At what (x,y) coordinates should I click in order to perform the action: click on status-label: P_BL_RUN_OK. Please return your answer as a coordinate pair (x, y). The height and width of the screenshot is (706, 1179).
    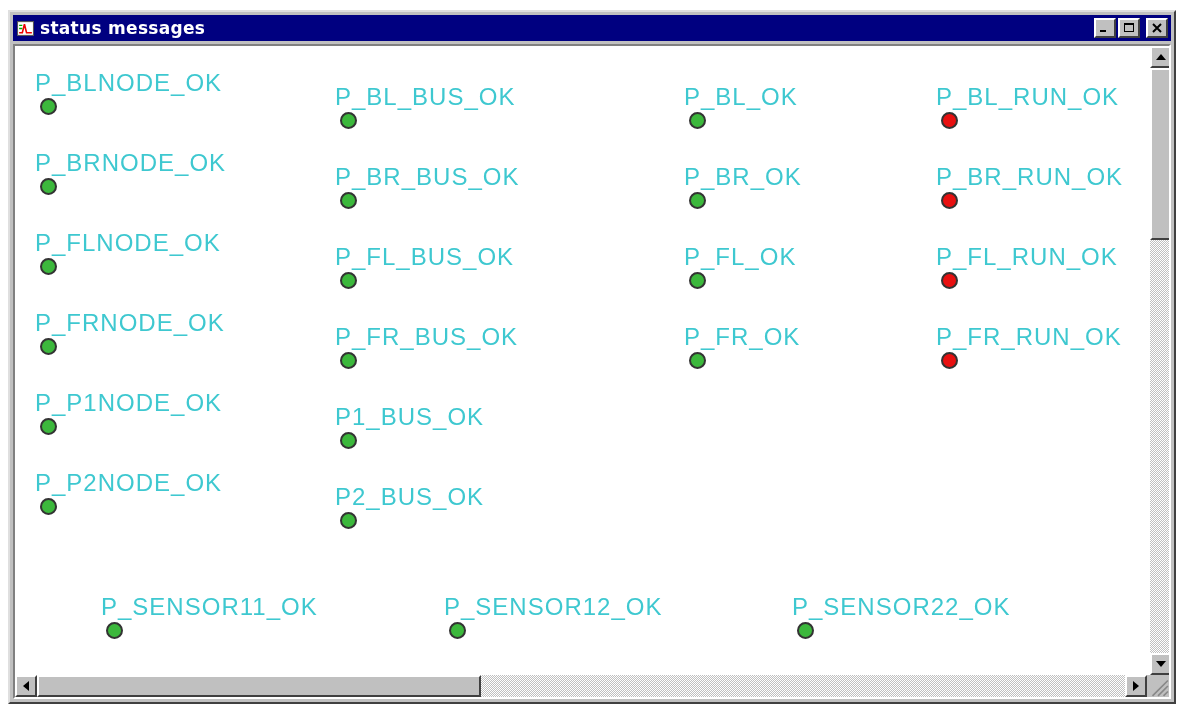
    Looking at the image, I should click on (1028, 97).